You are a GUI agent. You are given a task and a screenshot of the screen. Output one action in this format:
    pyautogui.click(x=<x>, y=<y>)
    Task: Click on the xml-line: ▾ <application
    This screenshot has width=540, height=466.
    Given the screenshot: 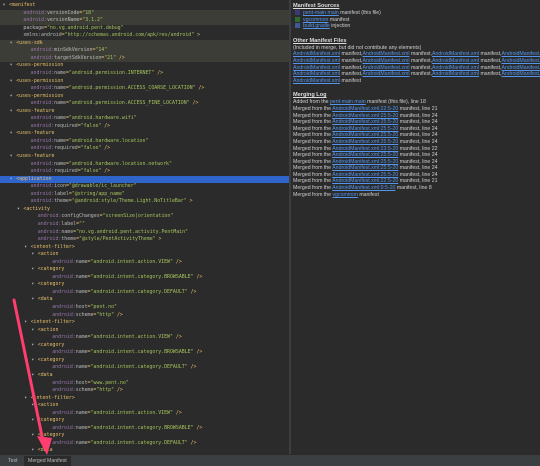 What is the action you would take?
    pyautogui.click(x=144, y=179)
    